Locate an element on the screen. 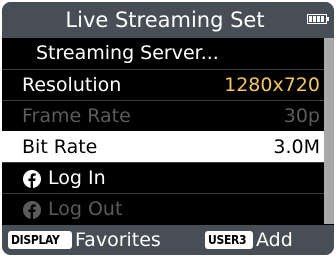  add-action: Add is located at coordinates (274, 240).